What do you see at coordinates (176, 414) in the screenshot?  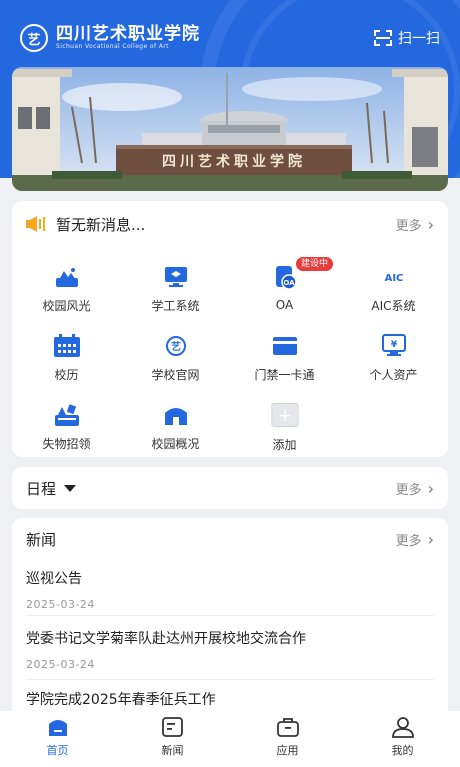 I see `building-icon` at bounding box center [176, 414].